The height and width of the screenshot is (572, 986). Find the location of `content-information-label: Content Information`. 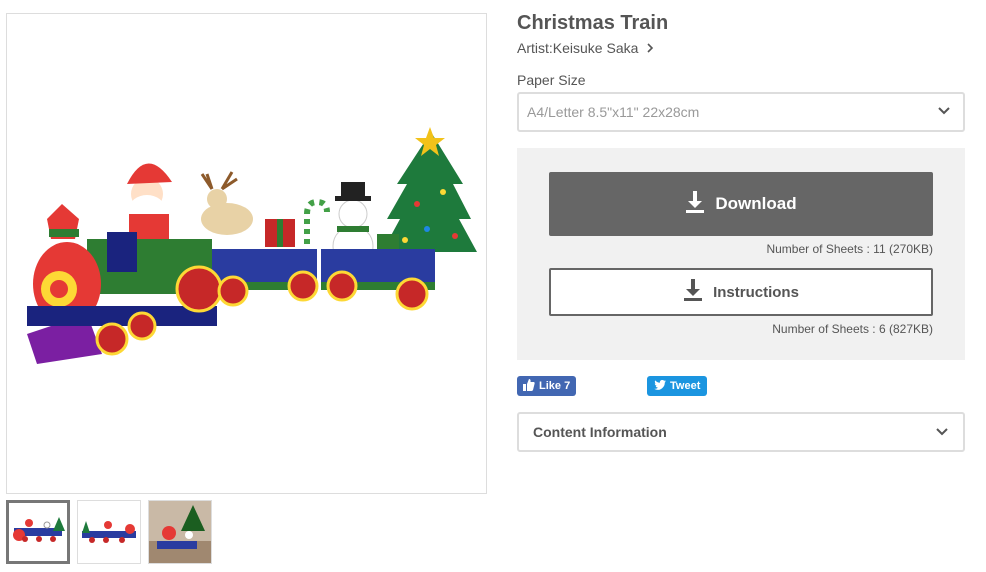

content-information-label: Content Information is located at coordinates (600, 432).